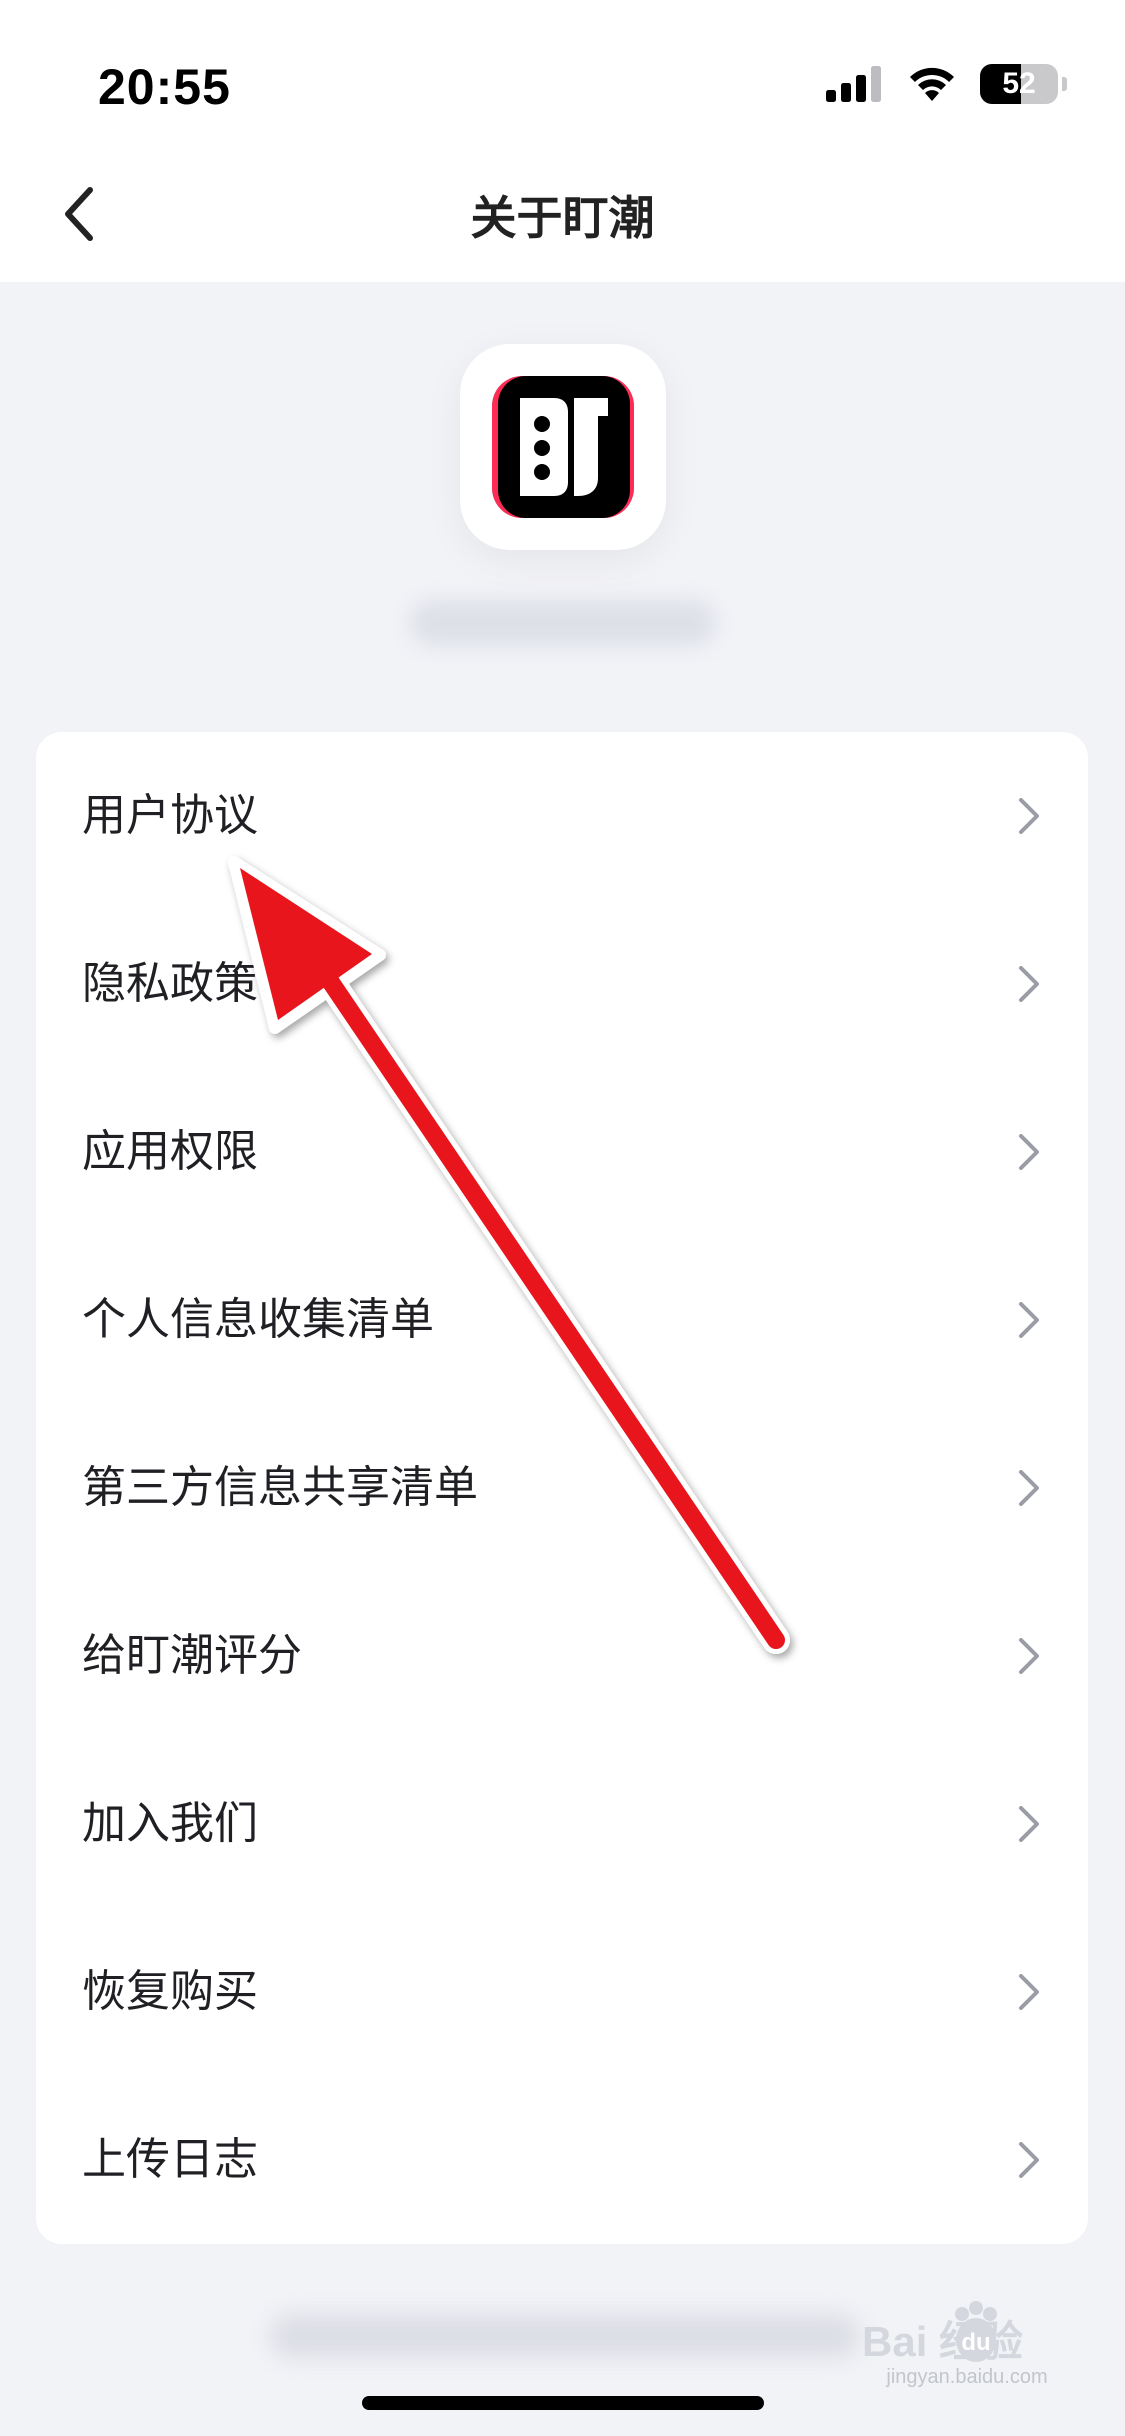 The height and width of the screenshot is (2436, 1125). I want to click on menu-item-2: 应用权限, so click(562, 1152).